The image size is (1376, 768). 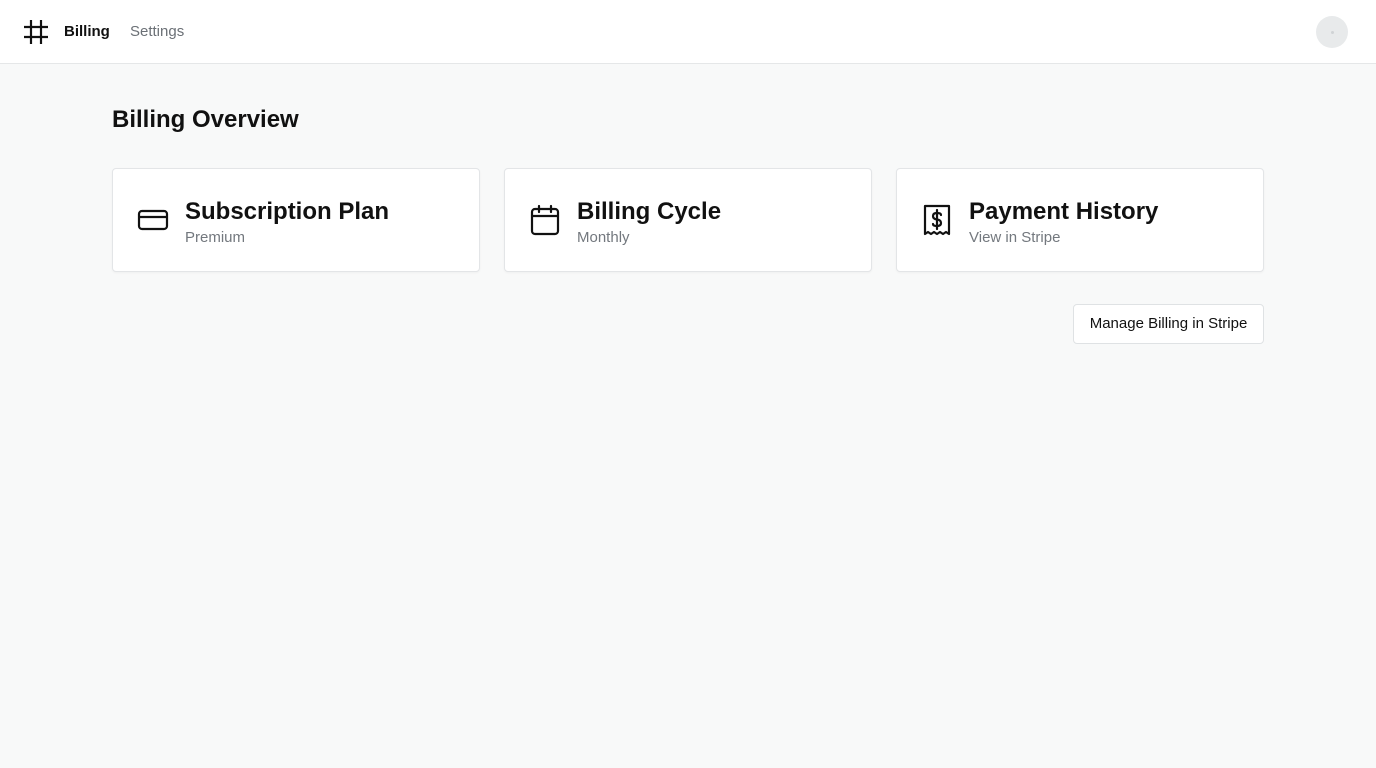 What do you see at coordinates (287, 211) in the screenshot?
I see `card-title: Subscription Plan` at bounding box center [287, 211].